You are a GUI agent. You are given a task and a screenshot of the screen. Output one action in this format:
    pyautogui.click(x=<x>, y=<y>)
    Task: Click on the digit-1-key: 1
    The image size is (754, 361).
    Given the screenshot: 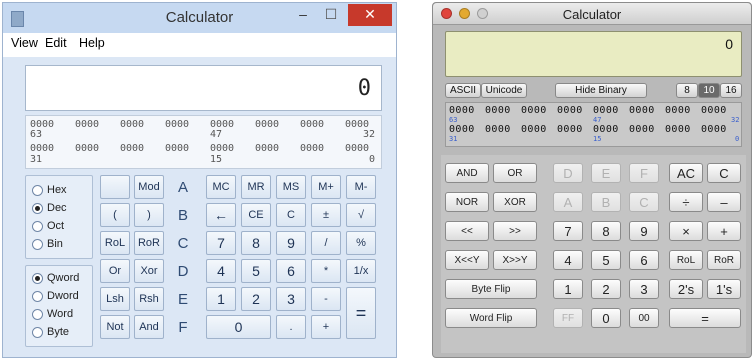 What is the action you would take?
    pyautogui.click(x=568, y=289)
    